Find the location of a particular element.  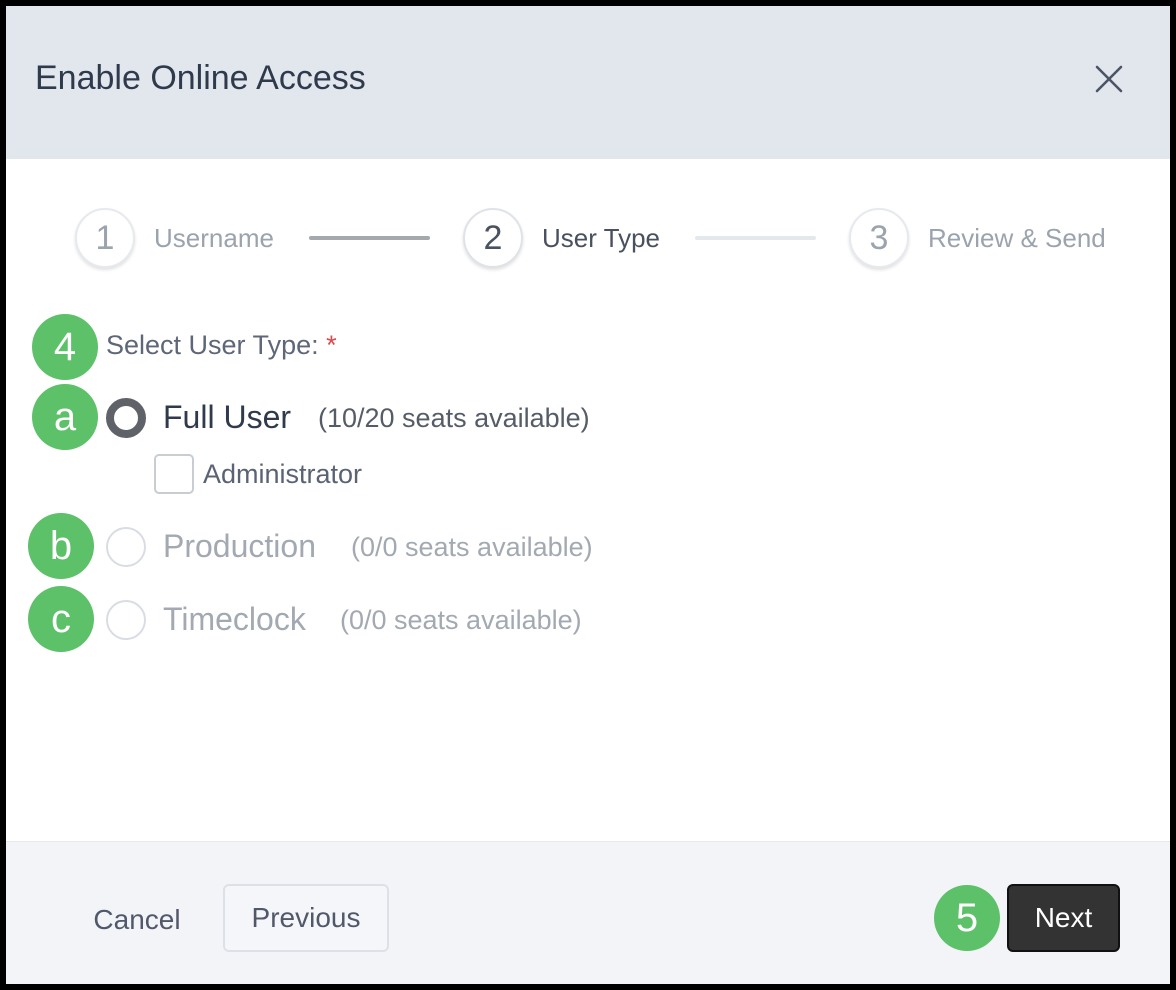

step-1-number: 1 is located at coordinates (105, 238).